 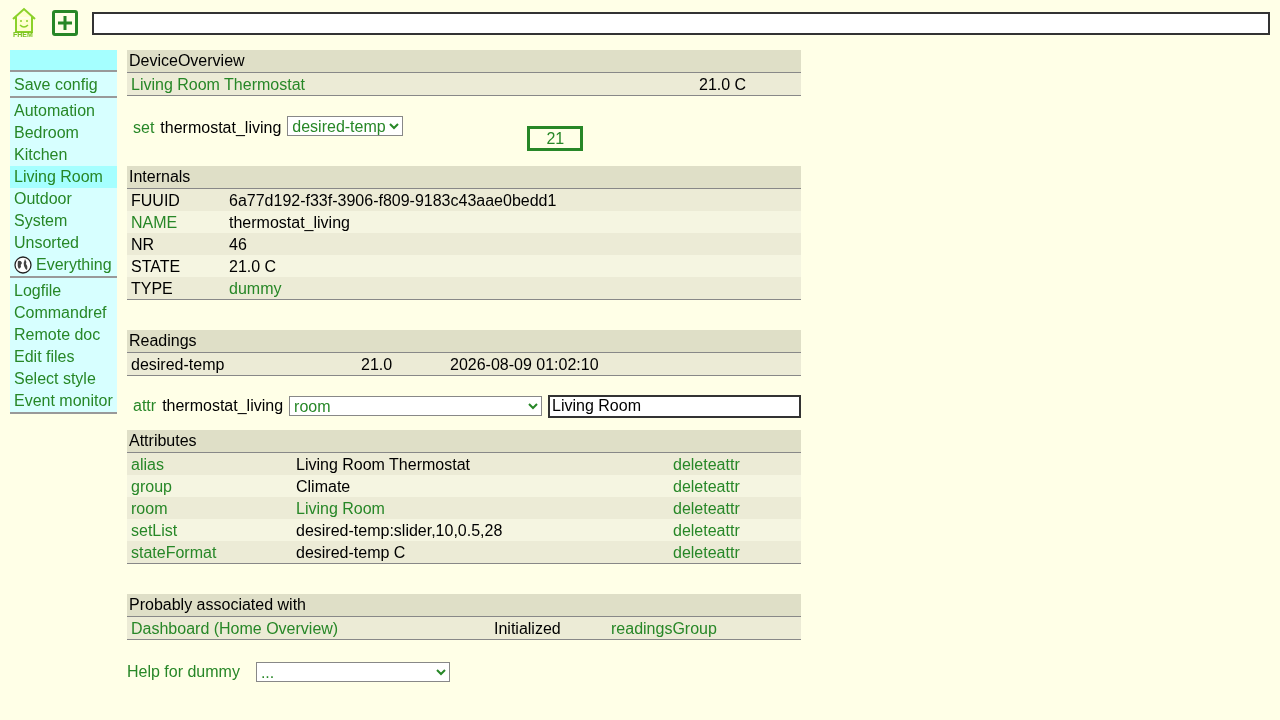 What do you see at coordinates (681, 23) in the screenshot?
I see `command-field` at bounding box center [681, 23].